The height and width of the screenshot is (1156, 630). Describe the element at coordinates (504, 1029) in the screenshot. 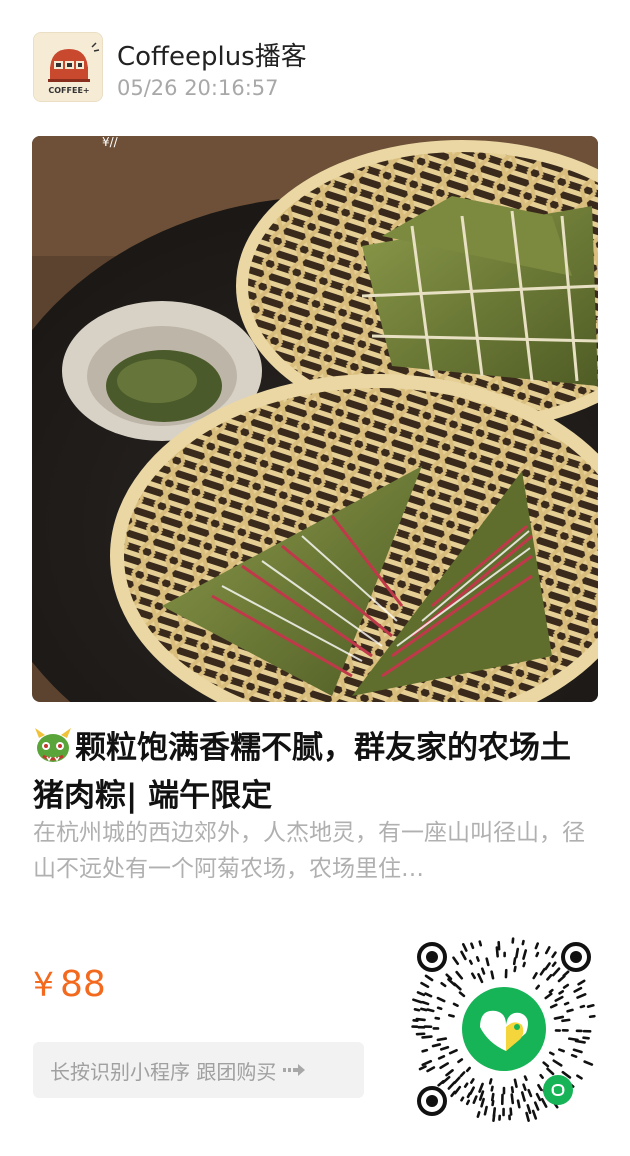

I see `mini-program-qr-code` at that location.